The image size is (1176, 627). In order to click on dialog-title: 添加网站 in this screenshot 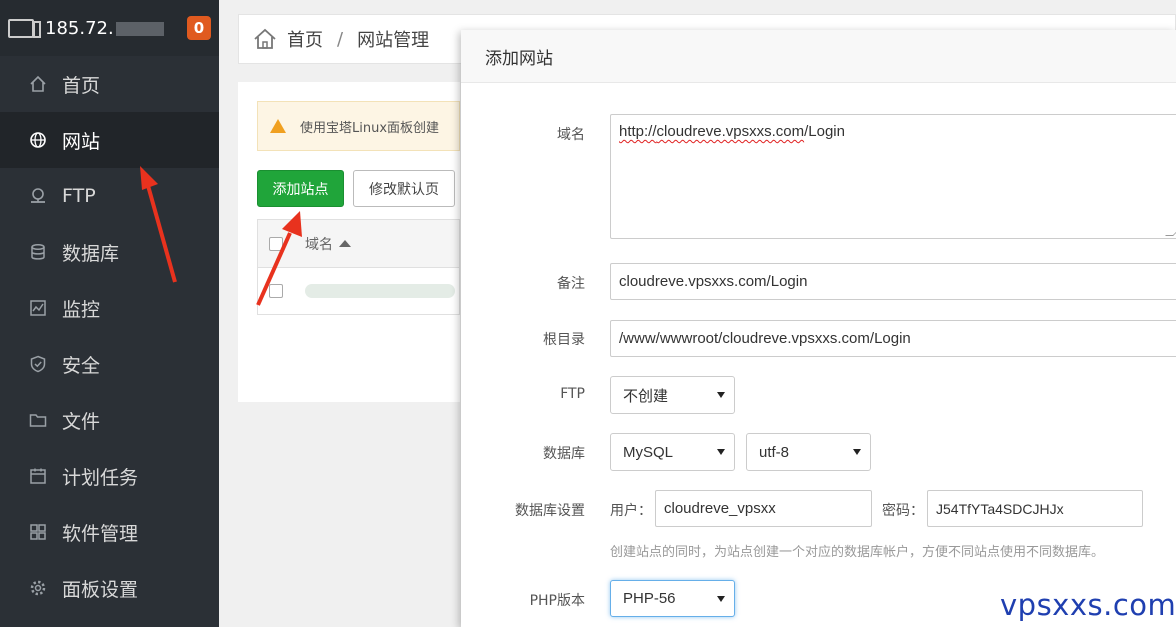, I will do `click(818, 56)`.